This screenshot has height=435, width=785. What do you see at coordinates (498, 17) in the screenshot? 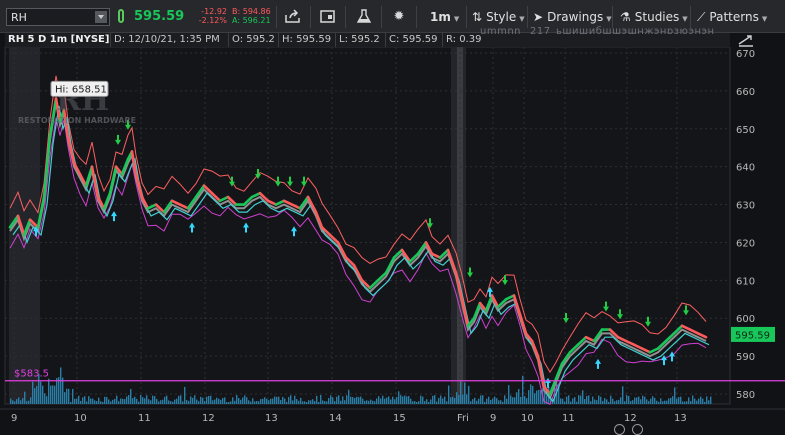
I see `style-button: ⇅ Style ▼` at bounding box center [498, 17].